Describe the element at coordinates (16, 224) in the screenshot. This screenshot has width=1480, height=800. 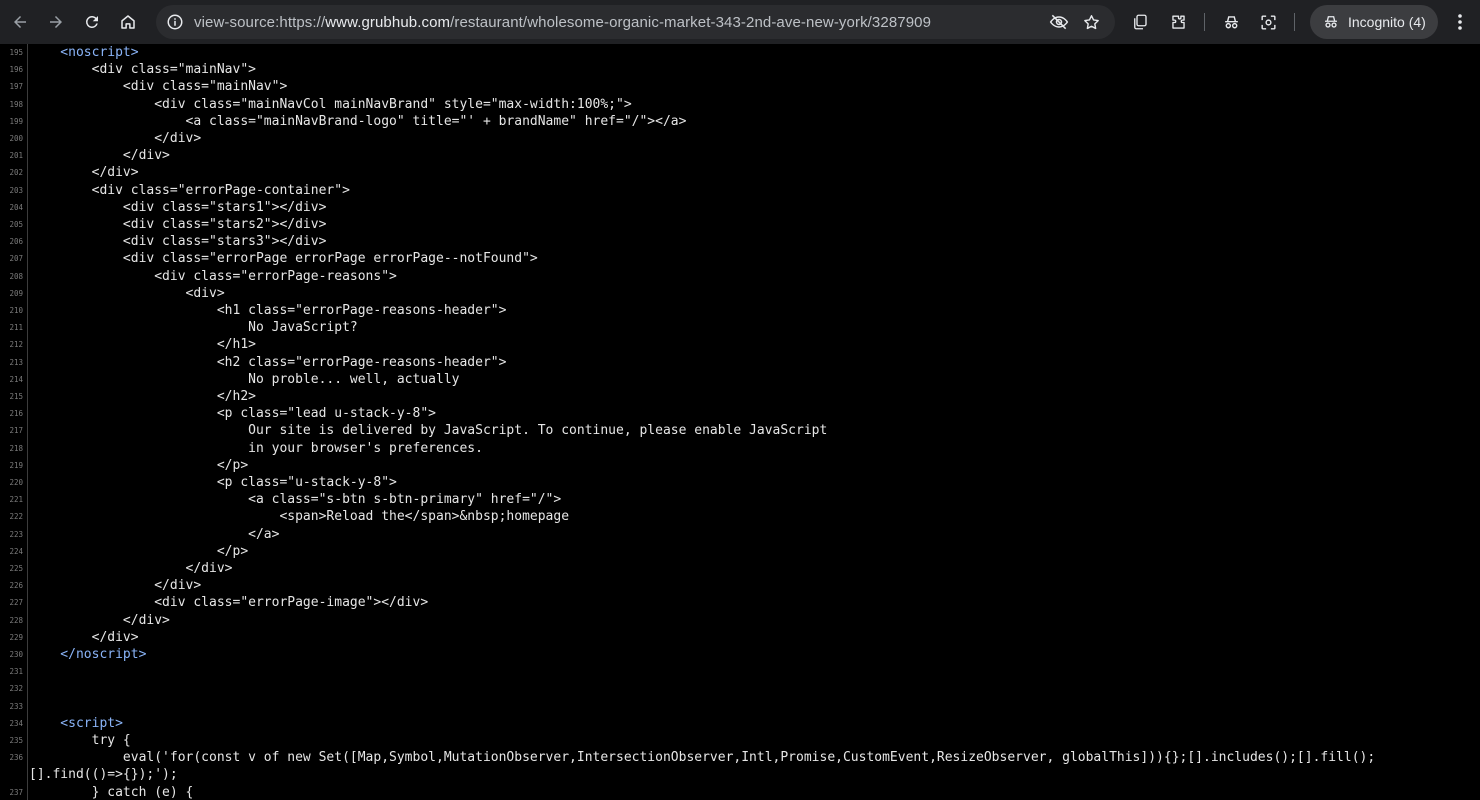
I see `line-number: 205` at that location.